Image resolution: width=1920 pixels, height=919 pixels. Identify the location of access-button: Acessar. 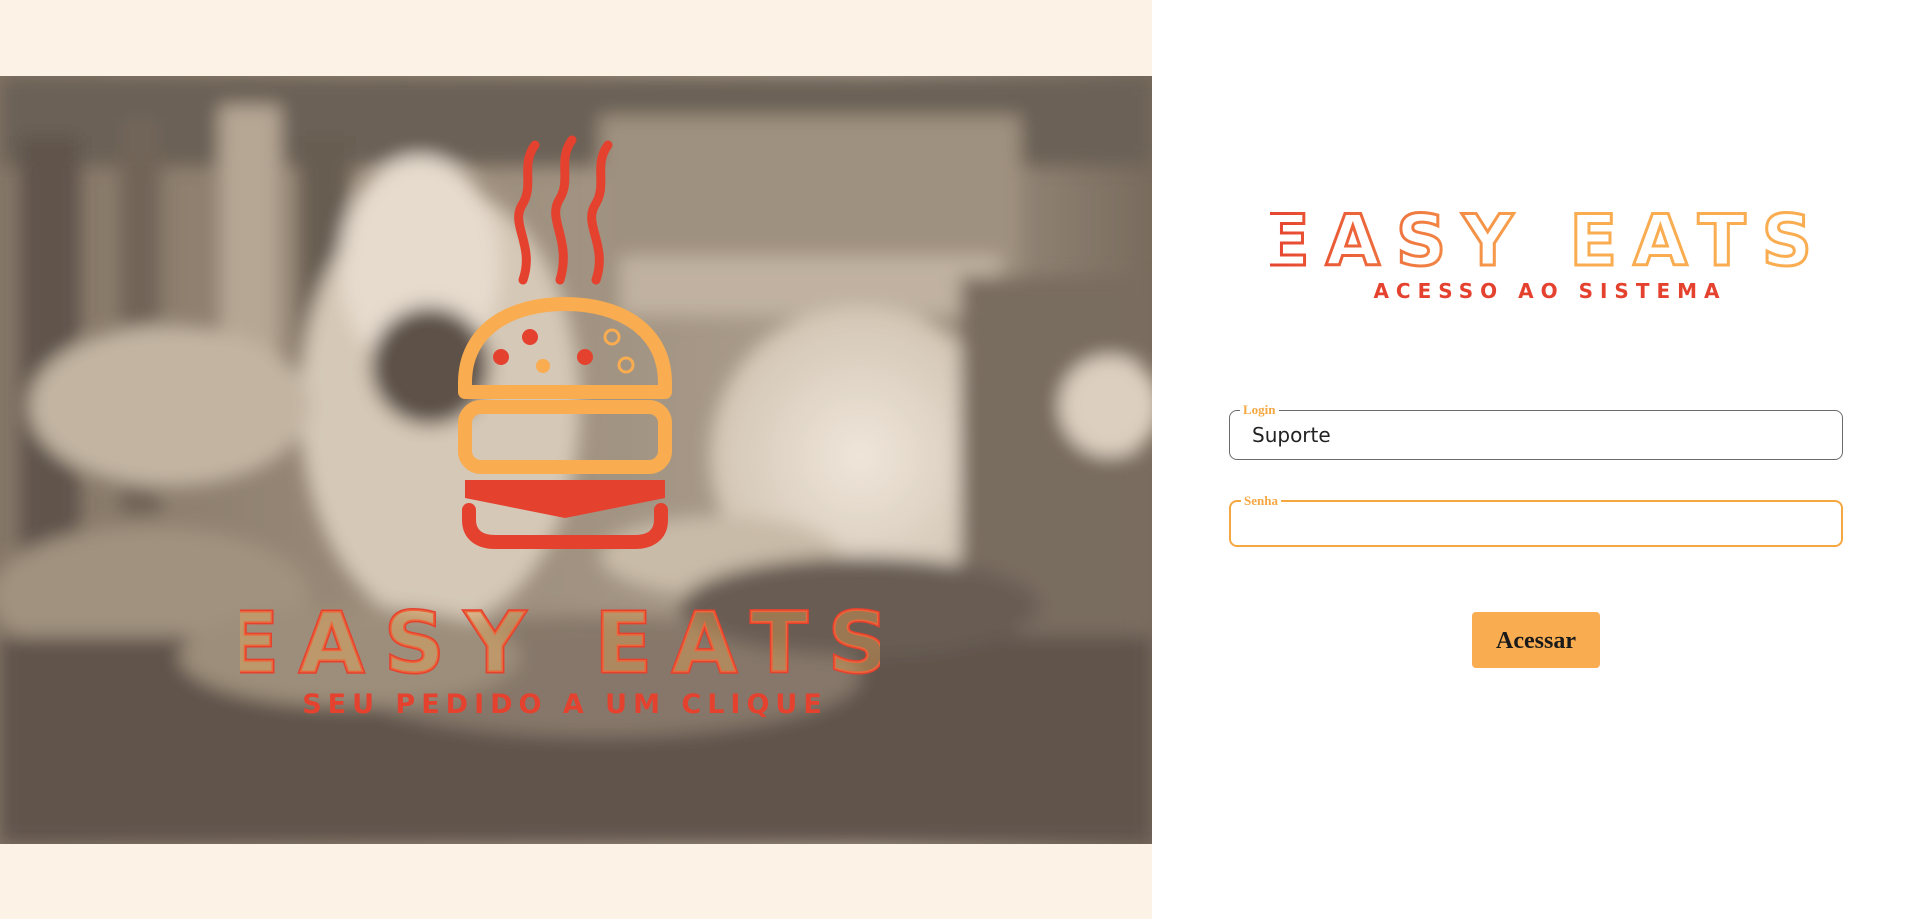
(1536, 640).